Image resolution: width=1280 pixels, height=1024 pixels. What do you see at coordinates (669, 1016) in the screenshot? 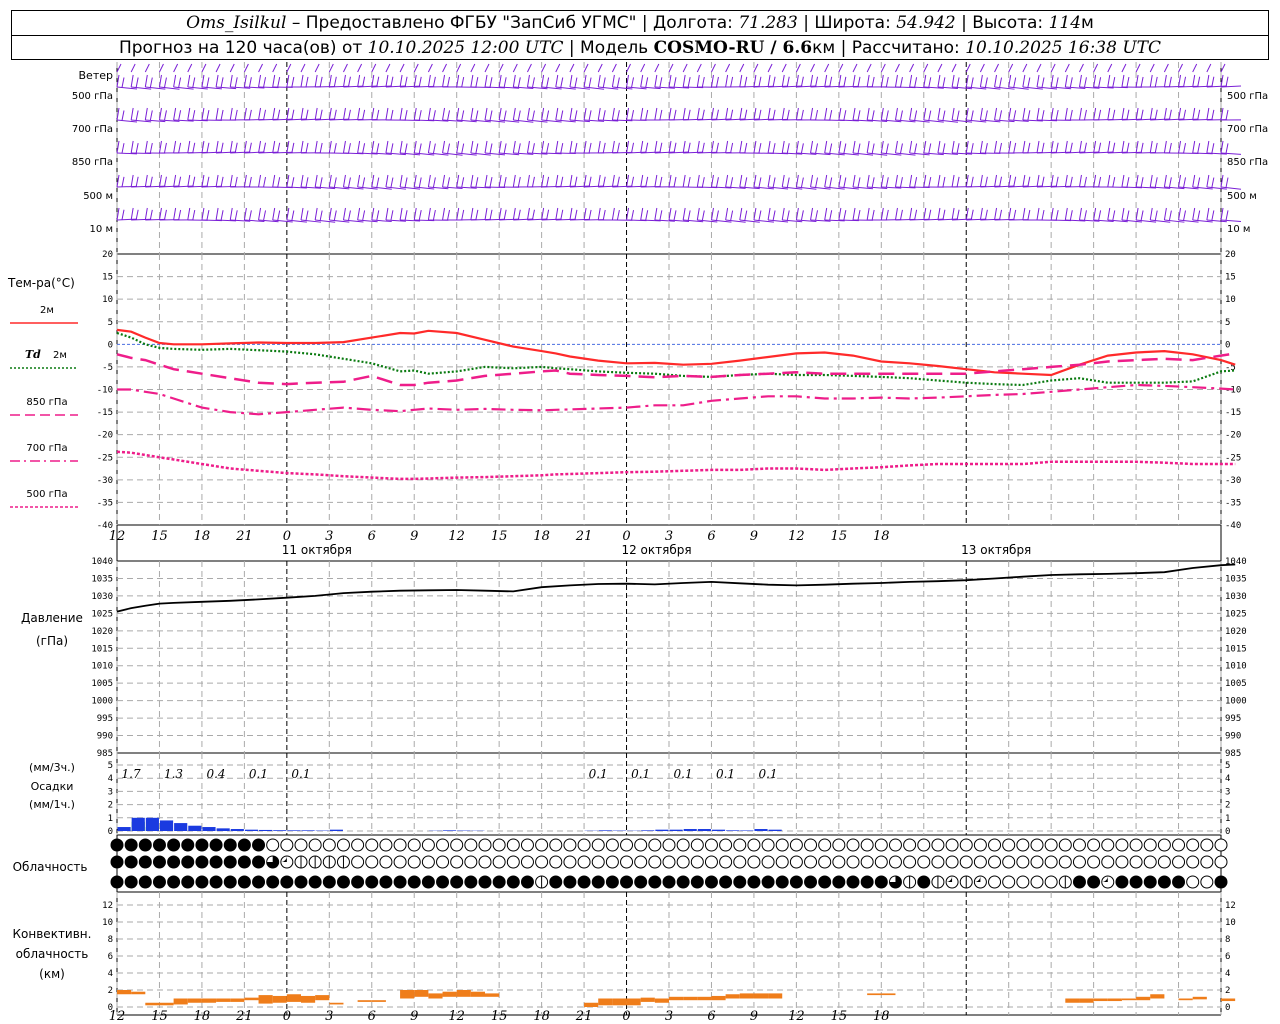
I see `hour-tick-label: 3` at bounding box center [669, 1016].